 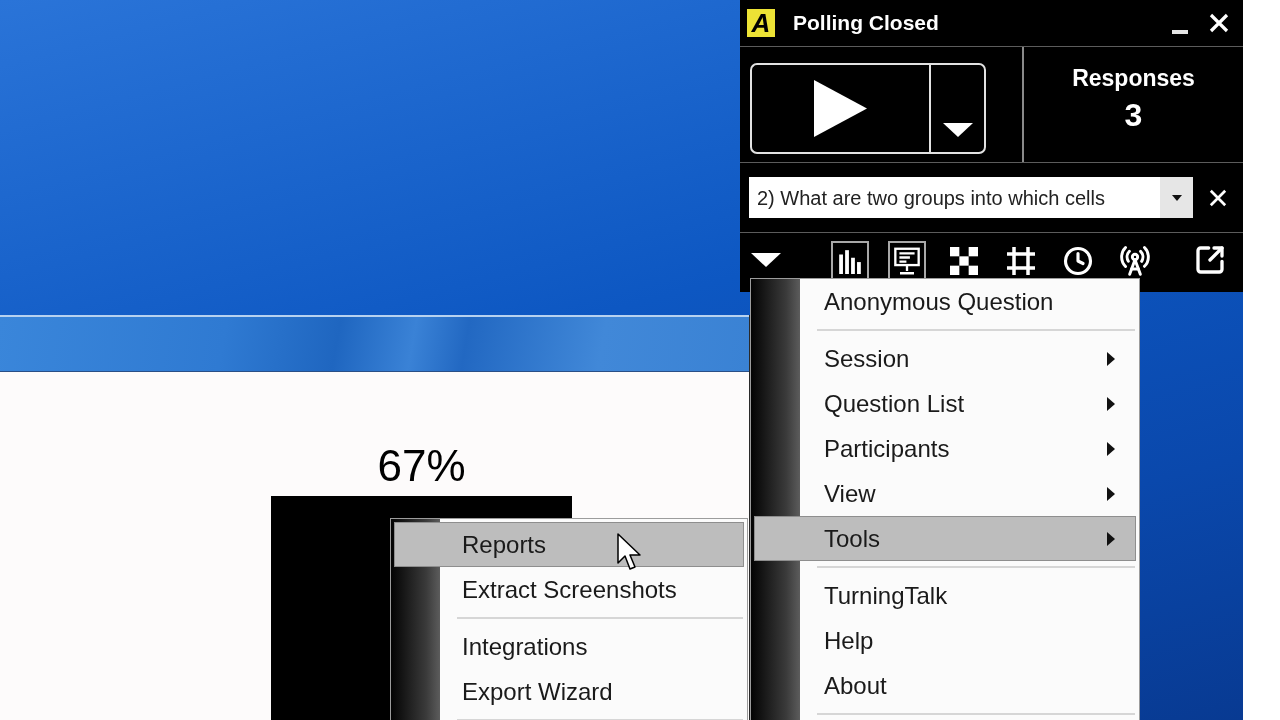 What do you see at coordinates (421, 466) in the screenshot?
I see `bar-value-label: 67%` at bounding box center [421, 466].